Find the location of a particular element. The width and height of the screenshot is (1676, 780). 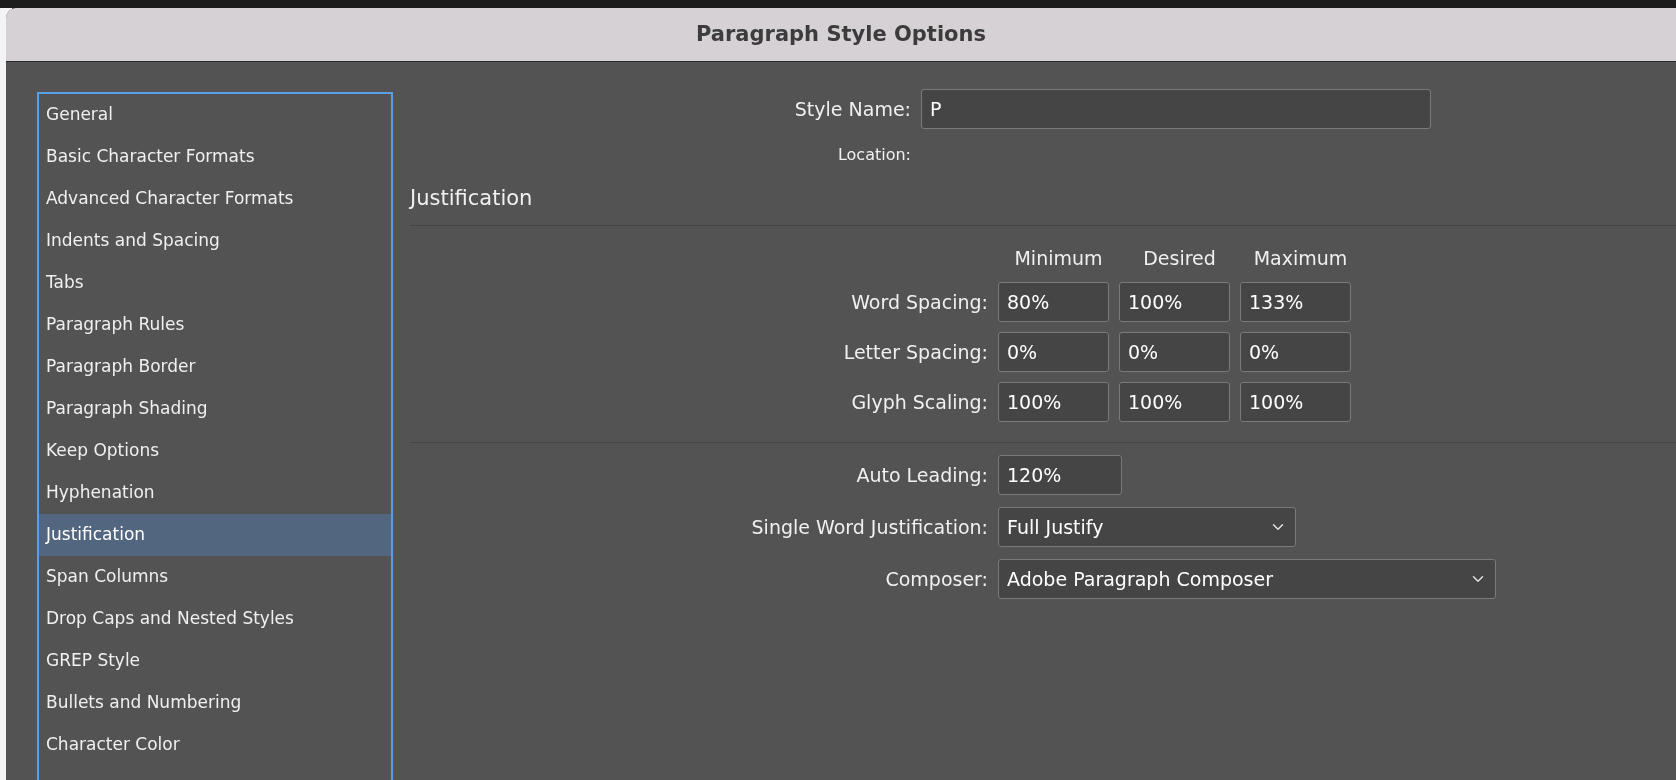

category-item: Paragraph Border is located at coordinates (215, 367).